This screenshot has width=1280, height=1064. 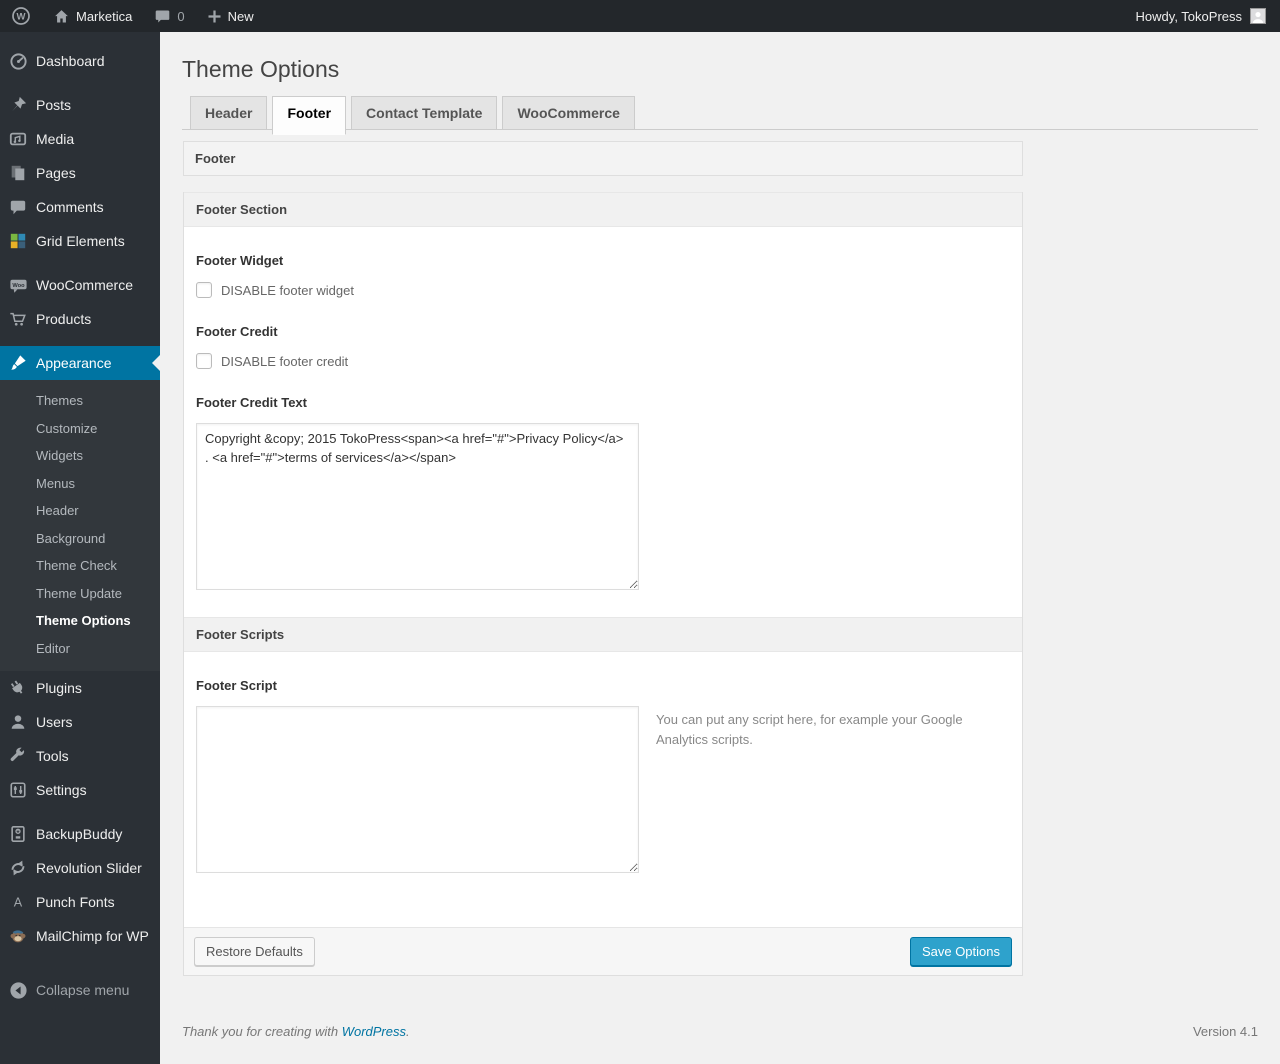 I want to click on wordpress-logo-menu: W, so click(x=21, y=16).